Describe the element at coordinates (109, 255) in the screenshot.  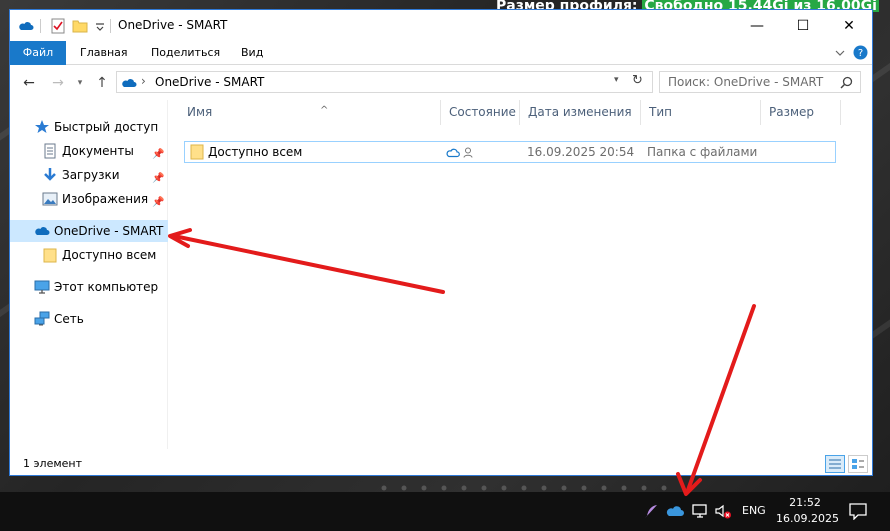
I see `nav-item-label: Доступно всем` at that location.